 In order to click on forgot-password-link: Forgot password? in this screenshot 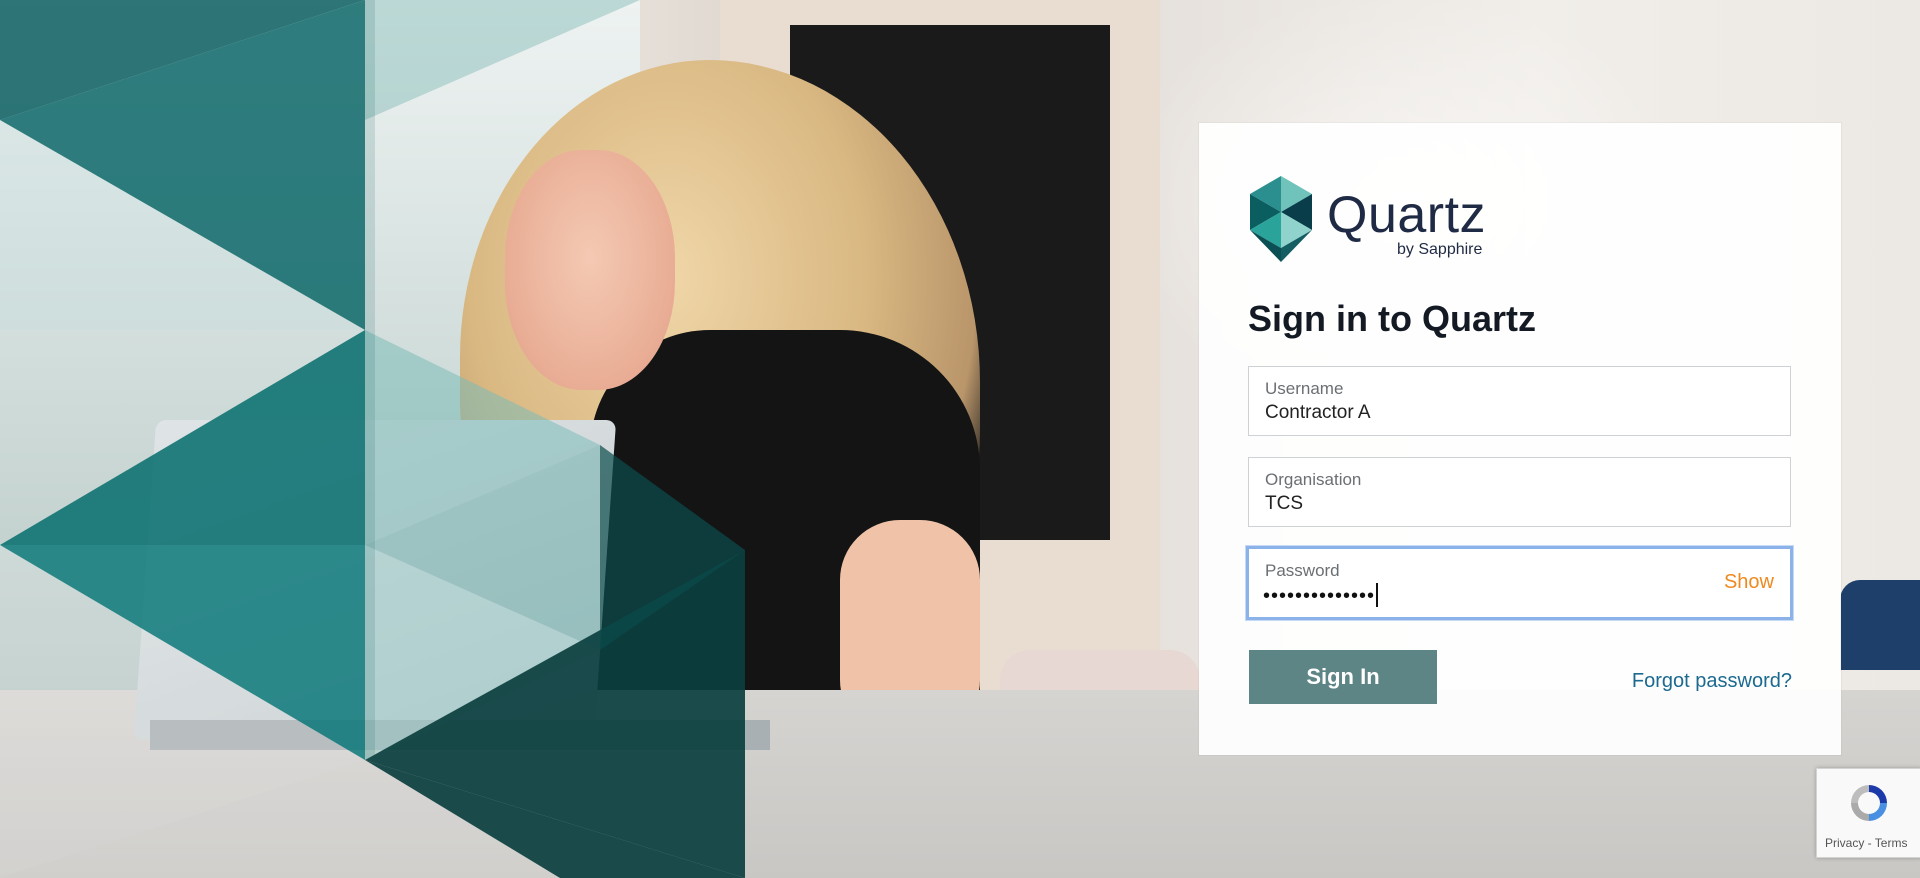, I will do `click(1712, 681)`.